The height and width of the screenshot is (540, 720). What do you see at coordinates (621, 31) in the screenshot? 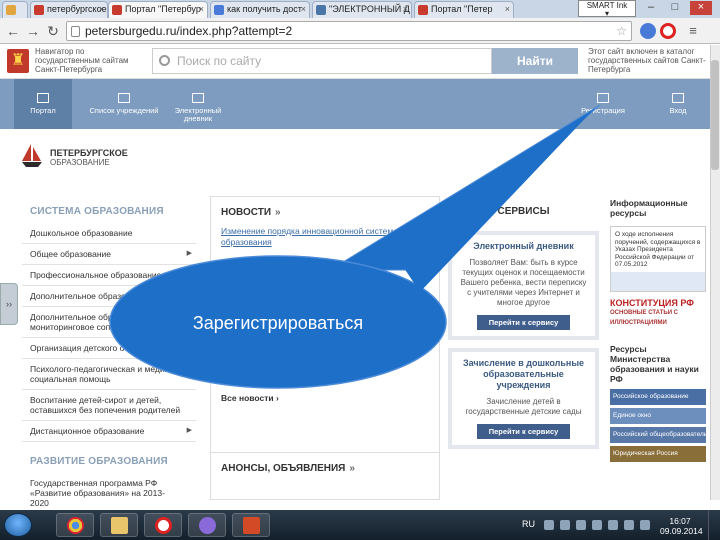
I see `star-icon: ☆` at bounding box center [621, 31].